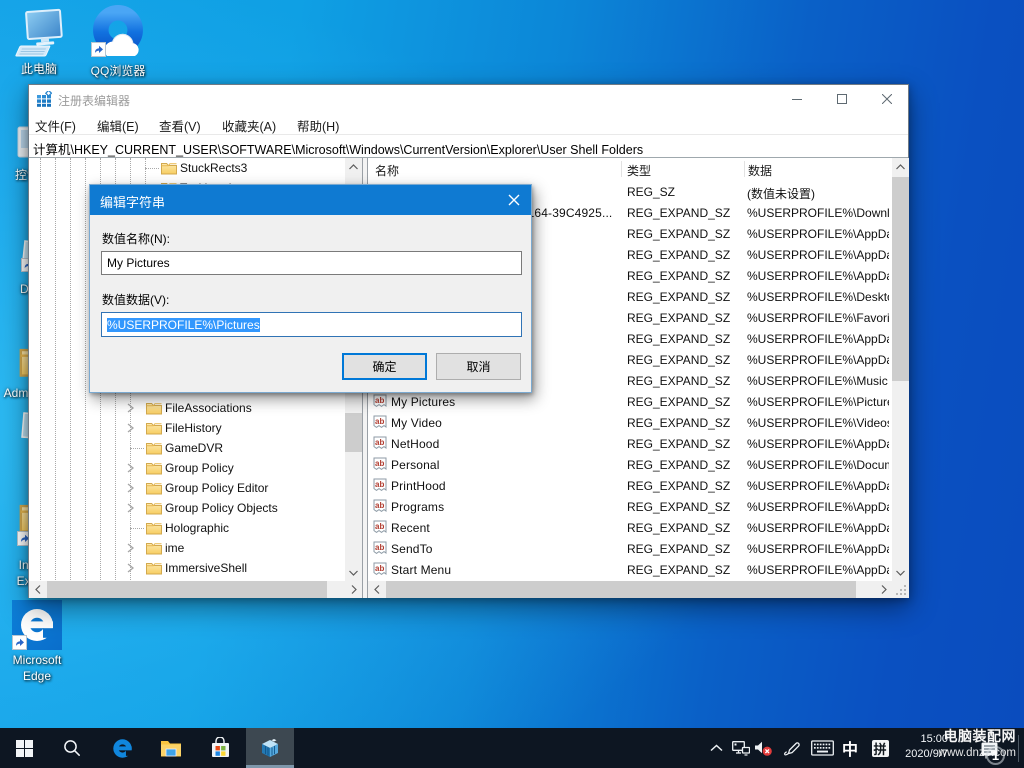 Image resolution: width=1024 pixels, height=768 pixels. I want to click on taskbar-regedit-button, so click(270, 748).